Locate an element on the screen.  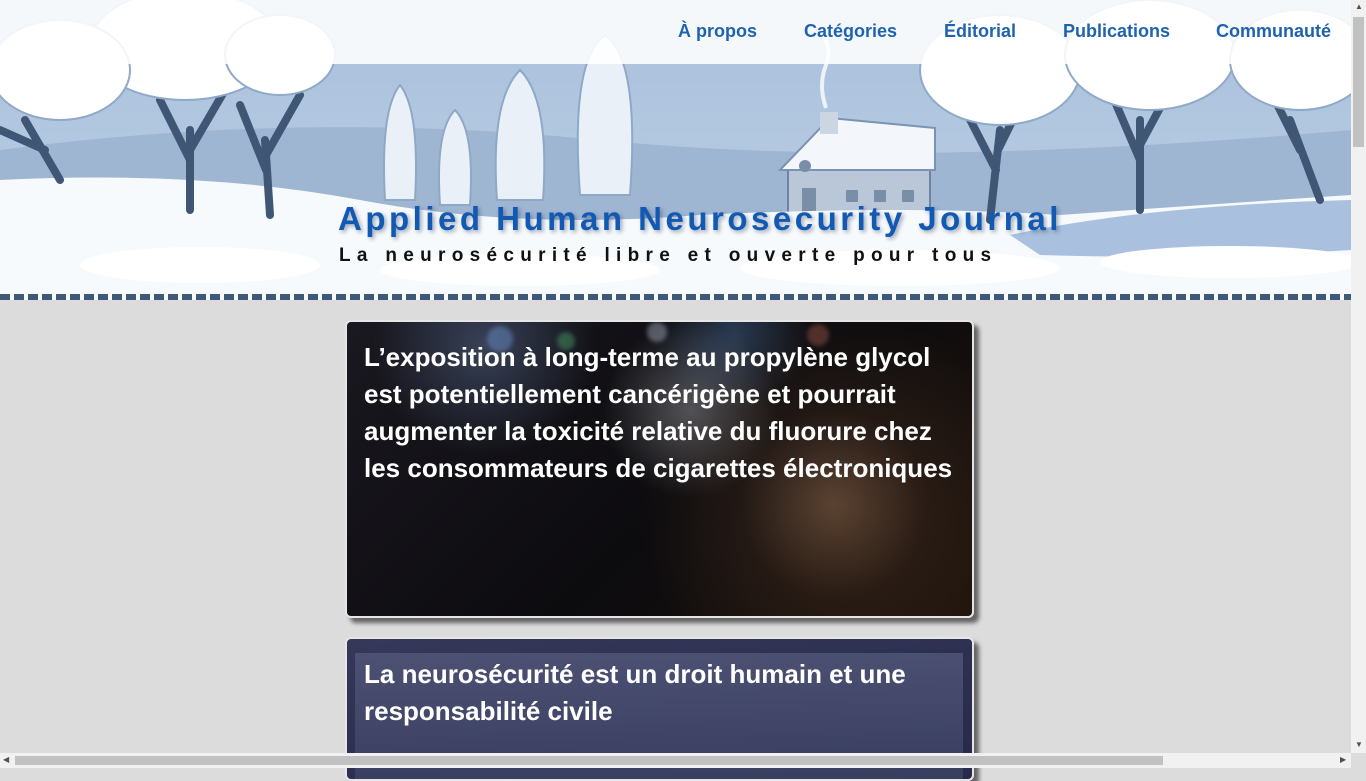
vertical-scrollbar: ▲ ▼ is located at coordinates (1358, 376).